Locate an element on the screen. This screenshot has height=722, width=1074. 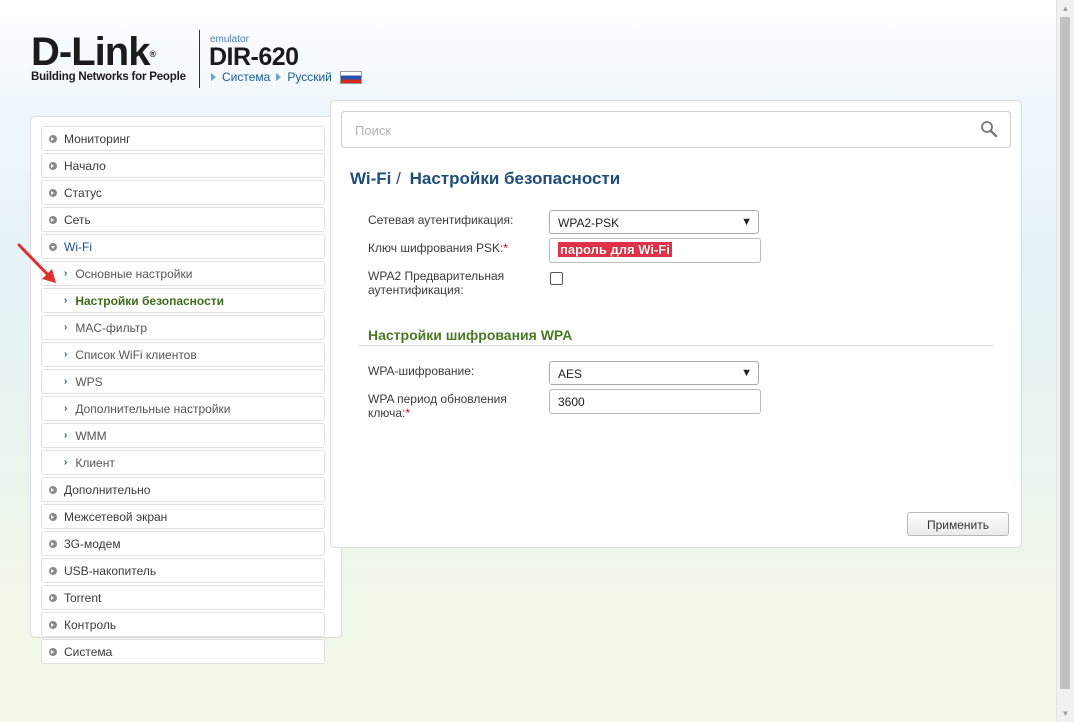
sidebar-item: Статус is located at coordinates (183, 192).